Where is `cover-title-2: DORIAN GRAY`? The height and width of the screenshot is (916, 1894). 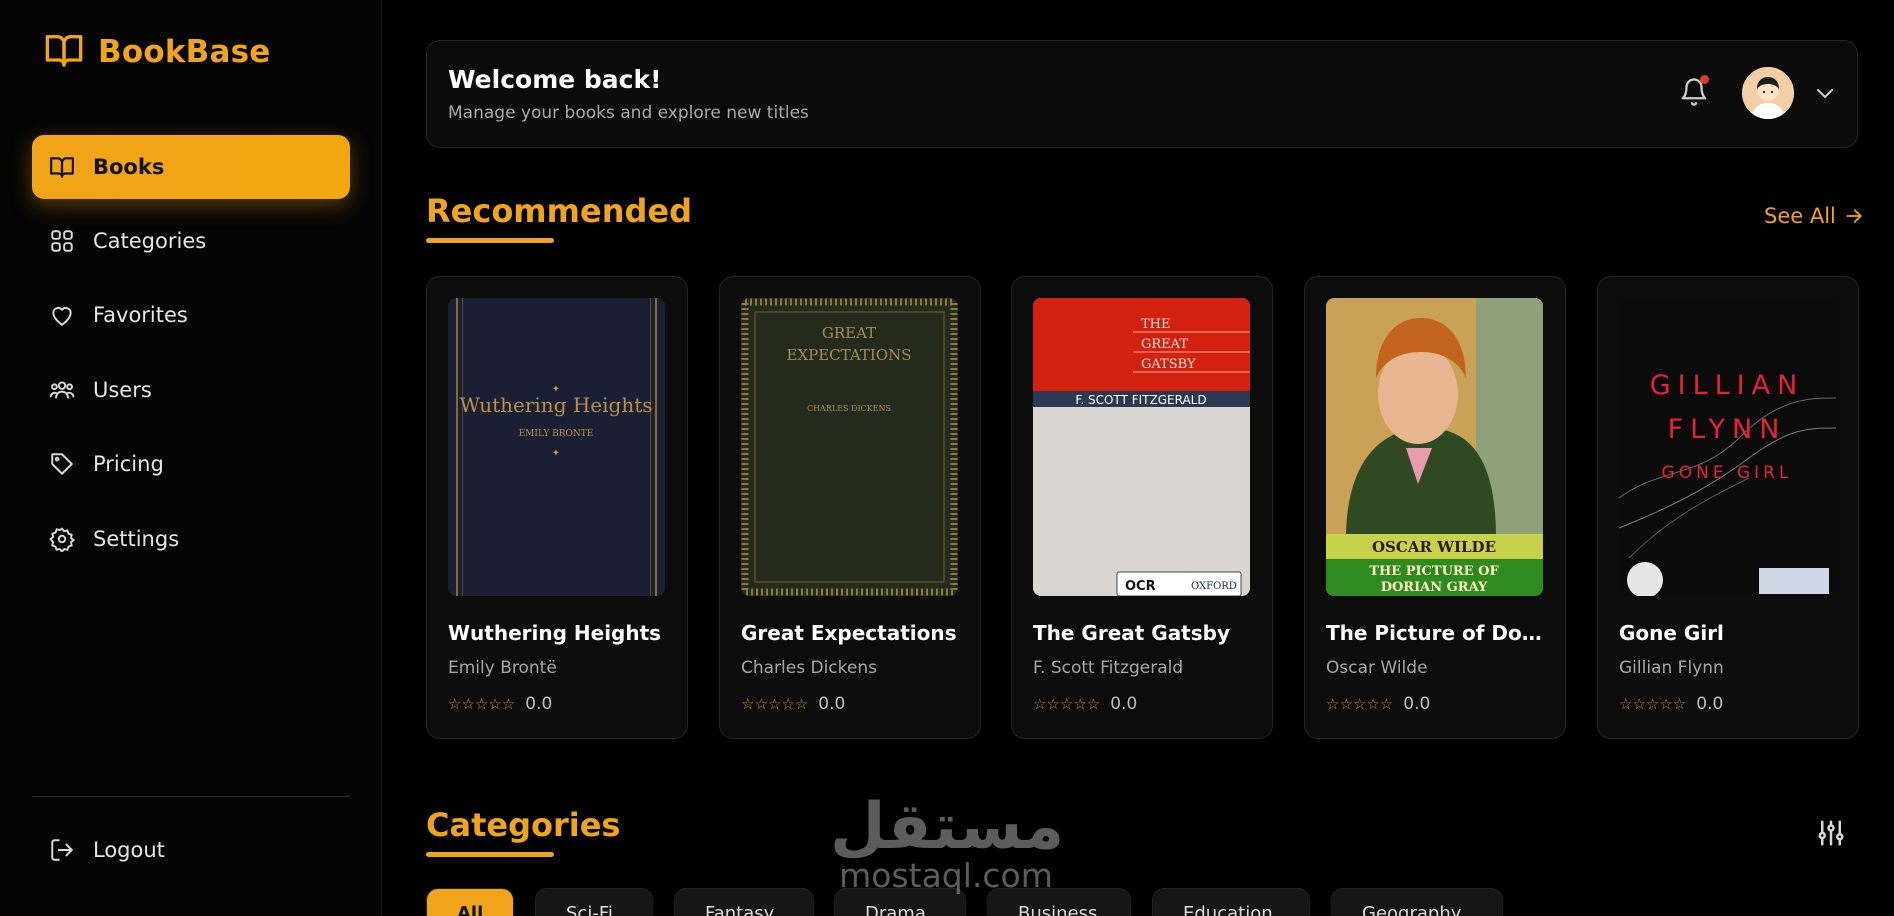 cover-title-2: DORIAN GRAY is located at coordinates (1434, 587).